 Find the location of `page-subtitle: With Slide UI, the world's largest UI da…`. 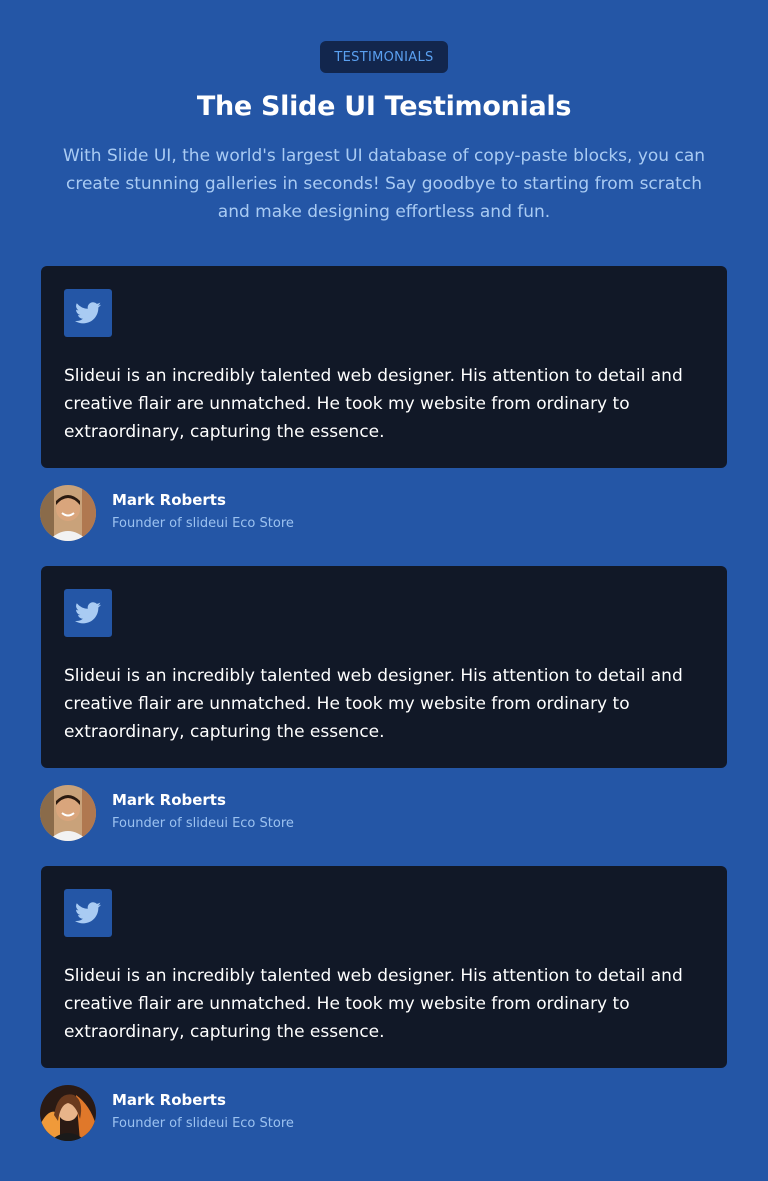

page-subtitle: With Slide UI, the world's largest UI da… is located at coordinates (384, 184).